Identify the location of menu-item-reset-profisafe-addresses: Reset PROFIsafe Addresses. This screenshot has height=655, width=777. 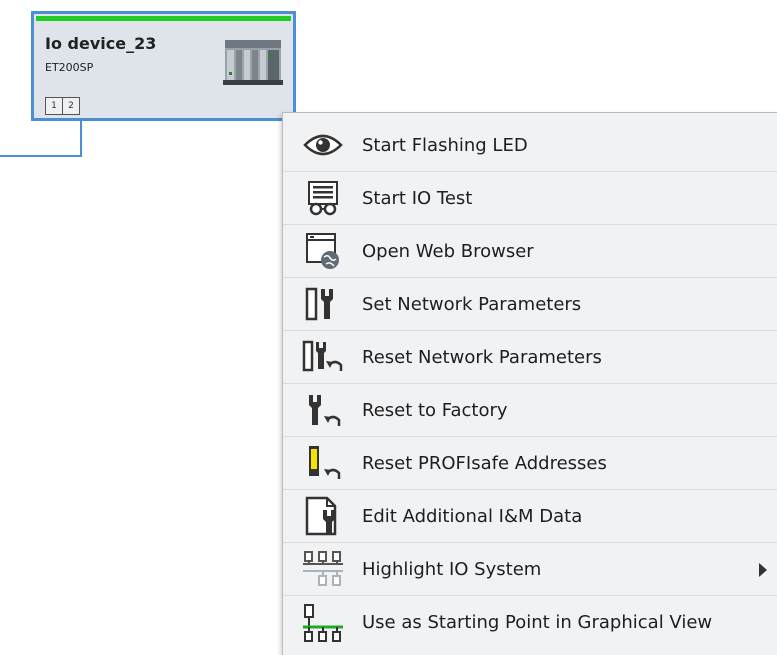
(530, 463).